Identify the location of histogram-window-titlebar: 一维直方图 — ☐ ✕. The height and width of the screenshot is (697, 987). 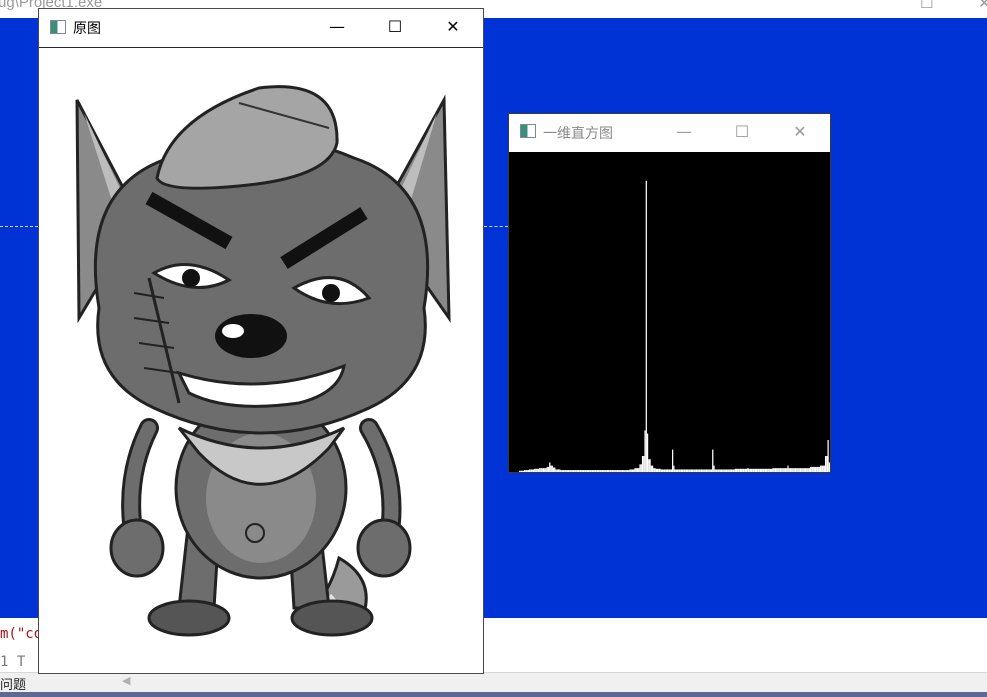
(669, 133).